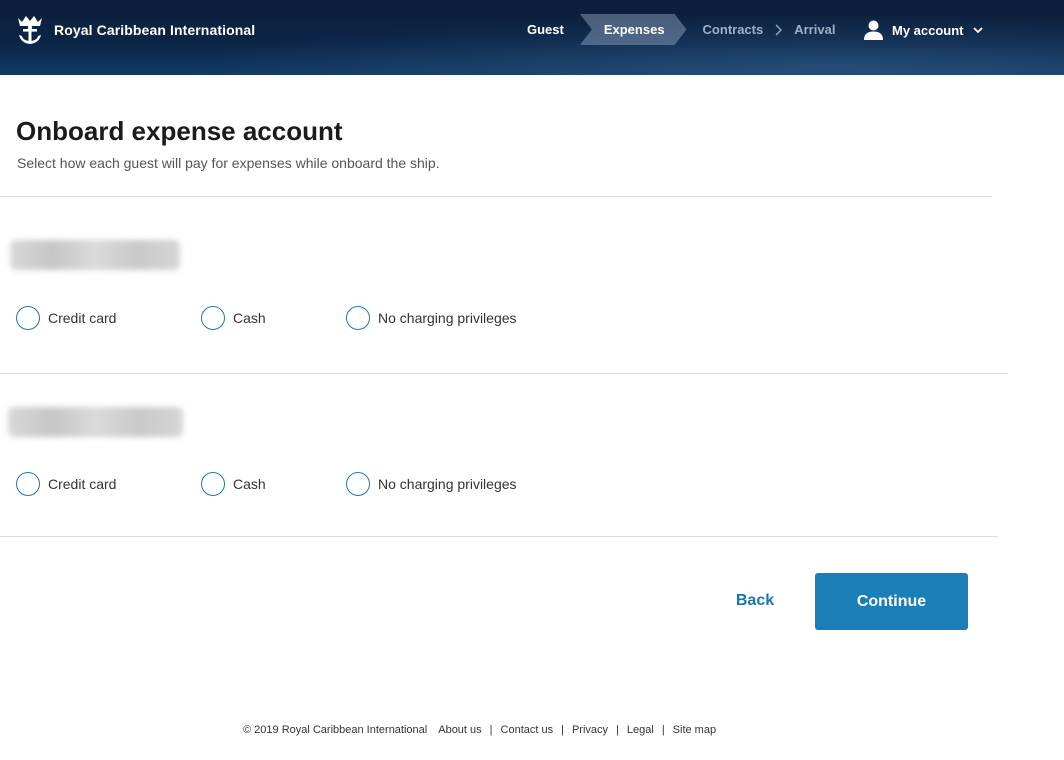 Image resolution: width=1064 pixels, height=760 pixels. I want to click on user-icon, so click(873, 30).